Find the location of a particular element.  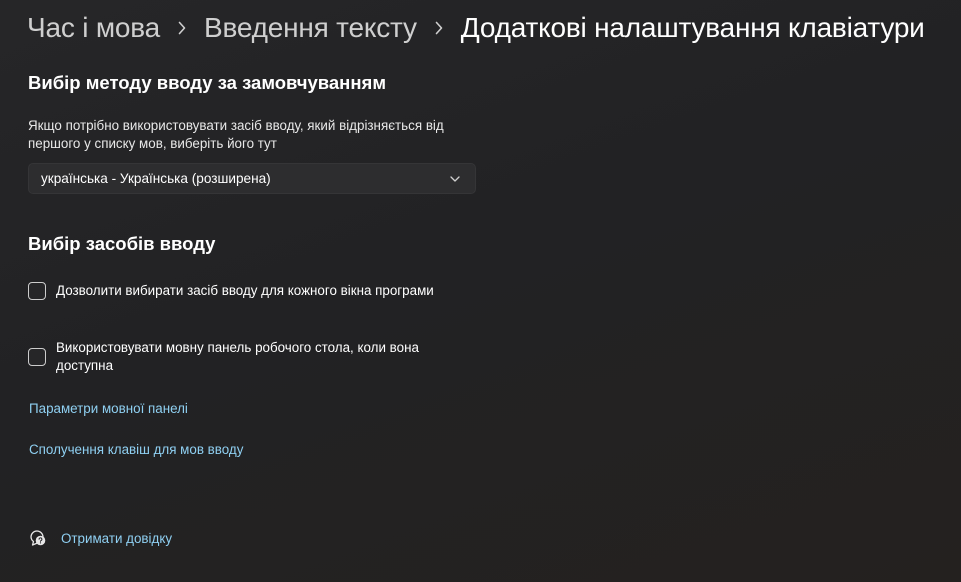

get-help-link: Отримати довідку is located at coordinates (100, 538).